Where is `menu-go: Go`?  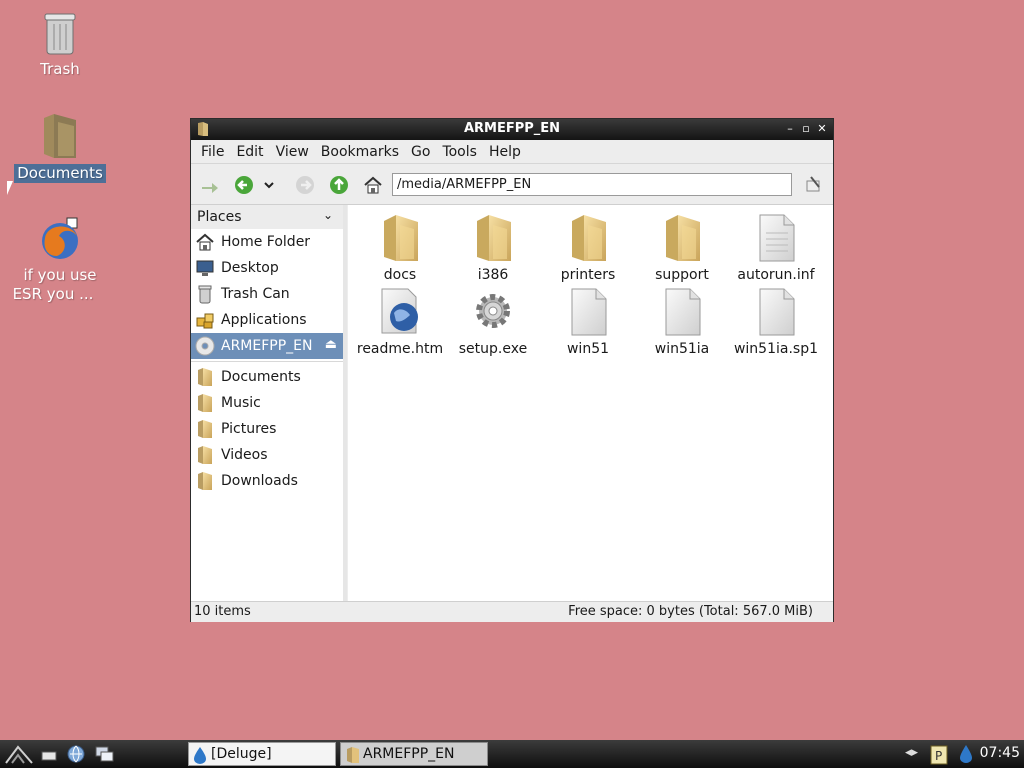 menu-go: Go is located at coordinates (420, 152).